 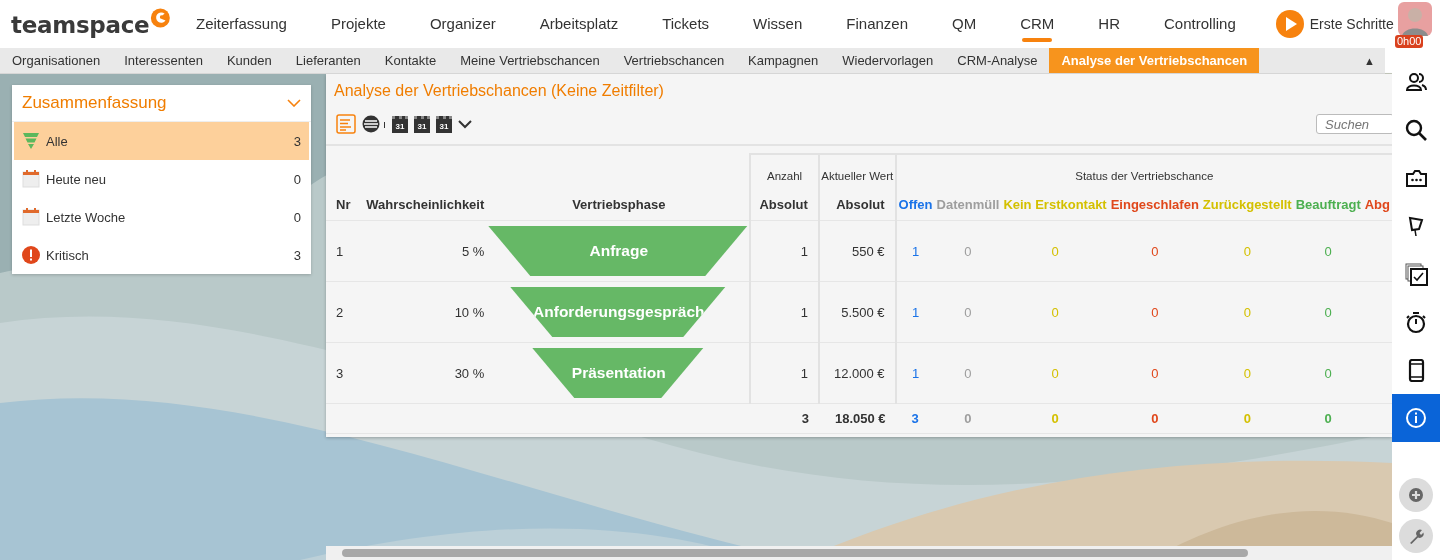 I want to click on sub-nav-tab: Kunden, so click(x=249, y=60).